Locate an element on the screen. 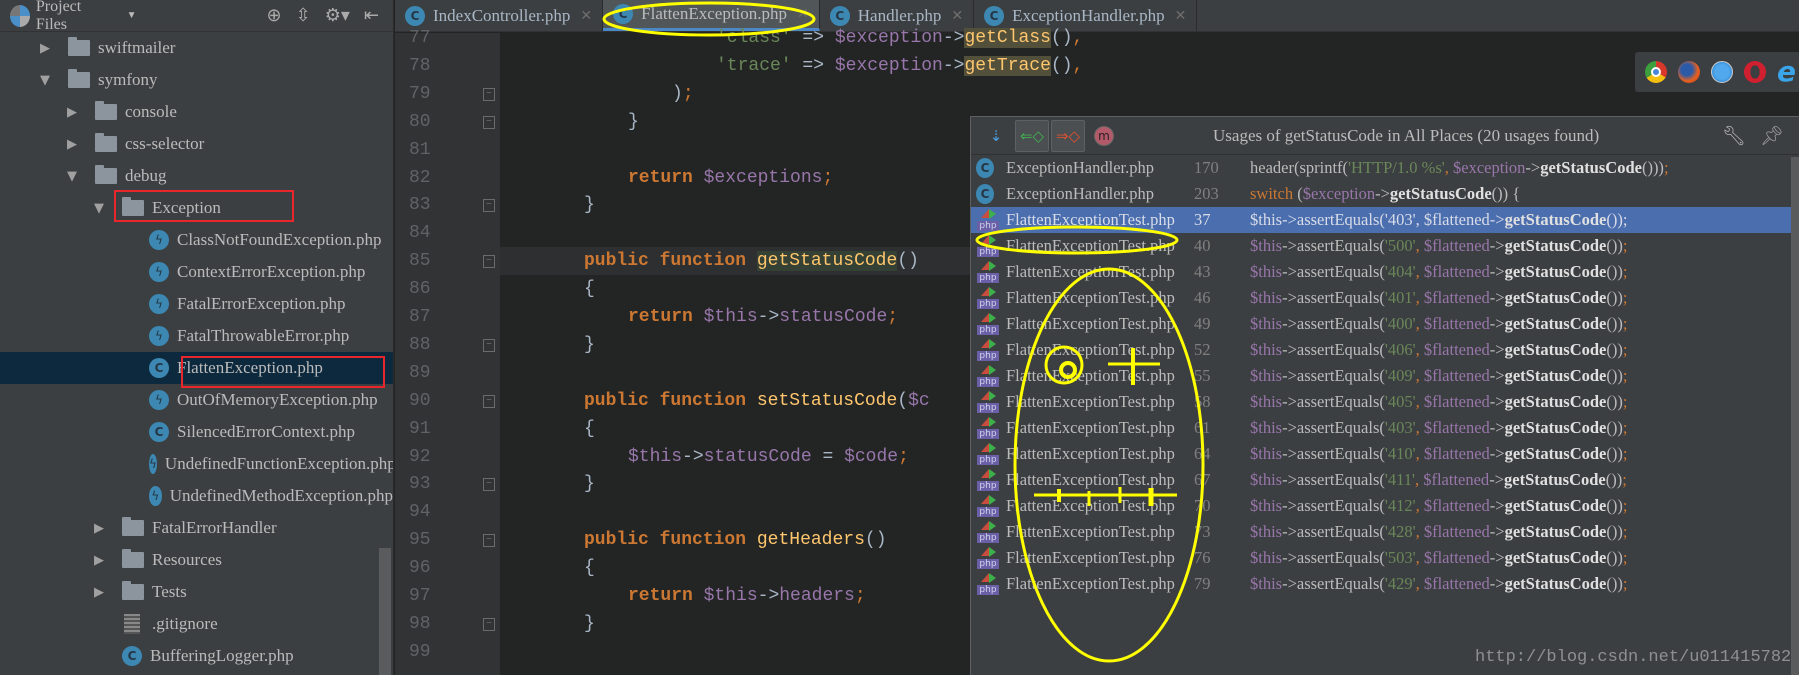 This screenshot has height=675, width=1799. scroll-from-source-icon: ⊕ is located at coordinates (274, 15).